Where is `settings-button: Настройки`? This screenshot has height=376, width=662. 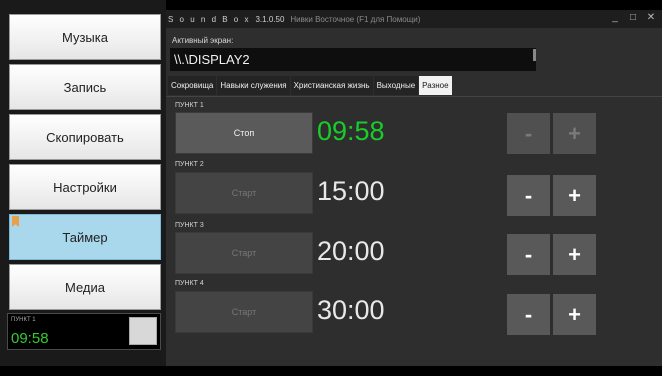
settings-button: Настройки is located at coordinates (85, 187).